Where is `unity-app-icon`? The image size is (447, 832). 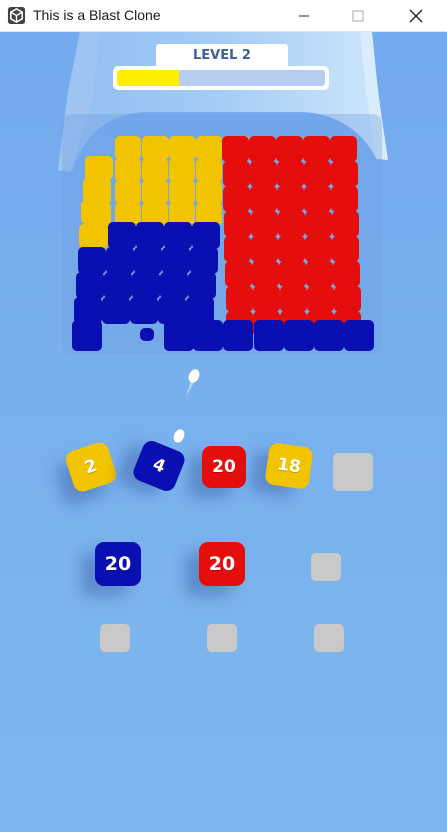 unity-app-icon is located at coordinates (16, 15).